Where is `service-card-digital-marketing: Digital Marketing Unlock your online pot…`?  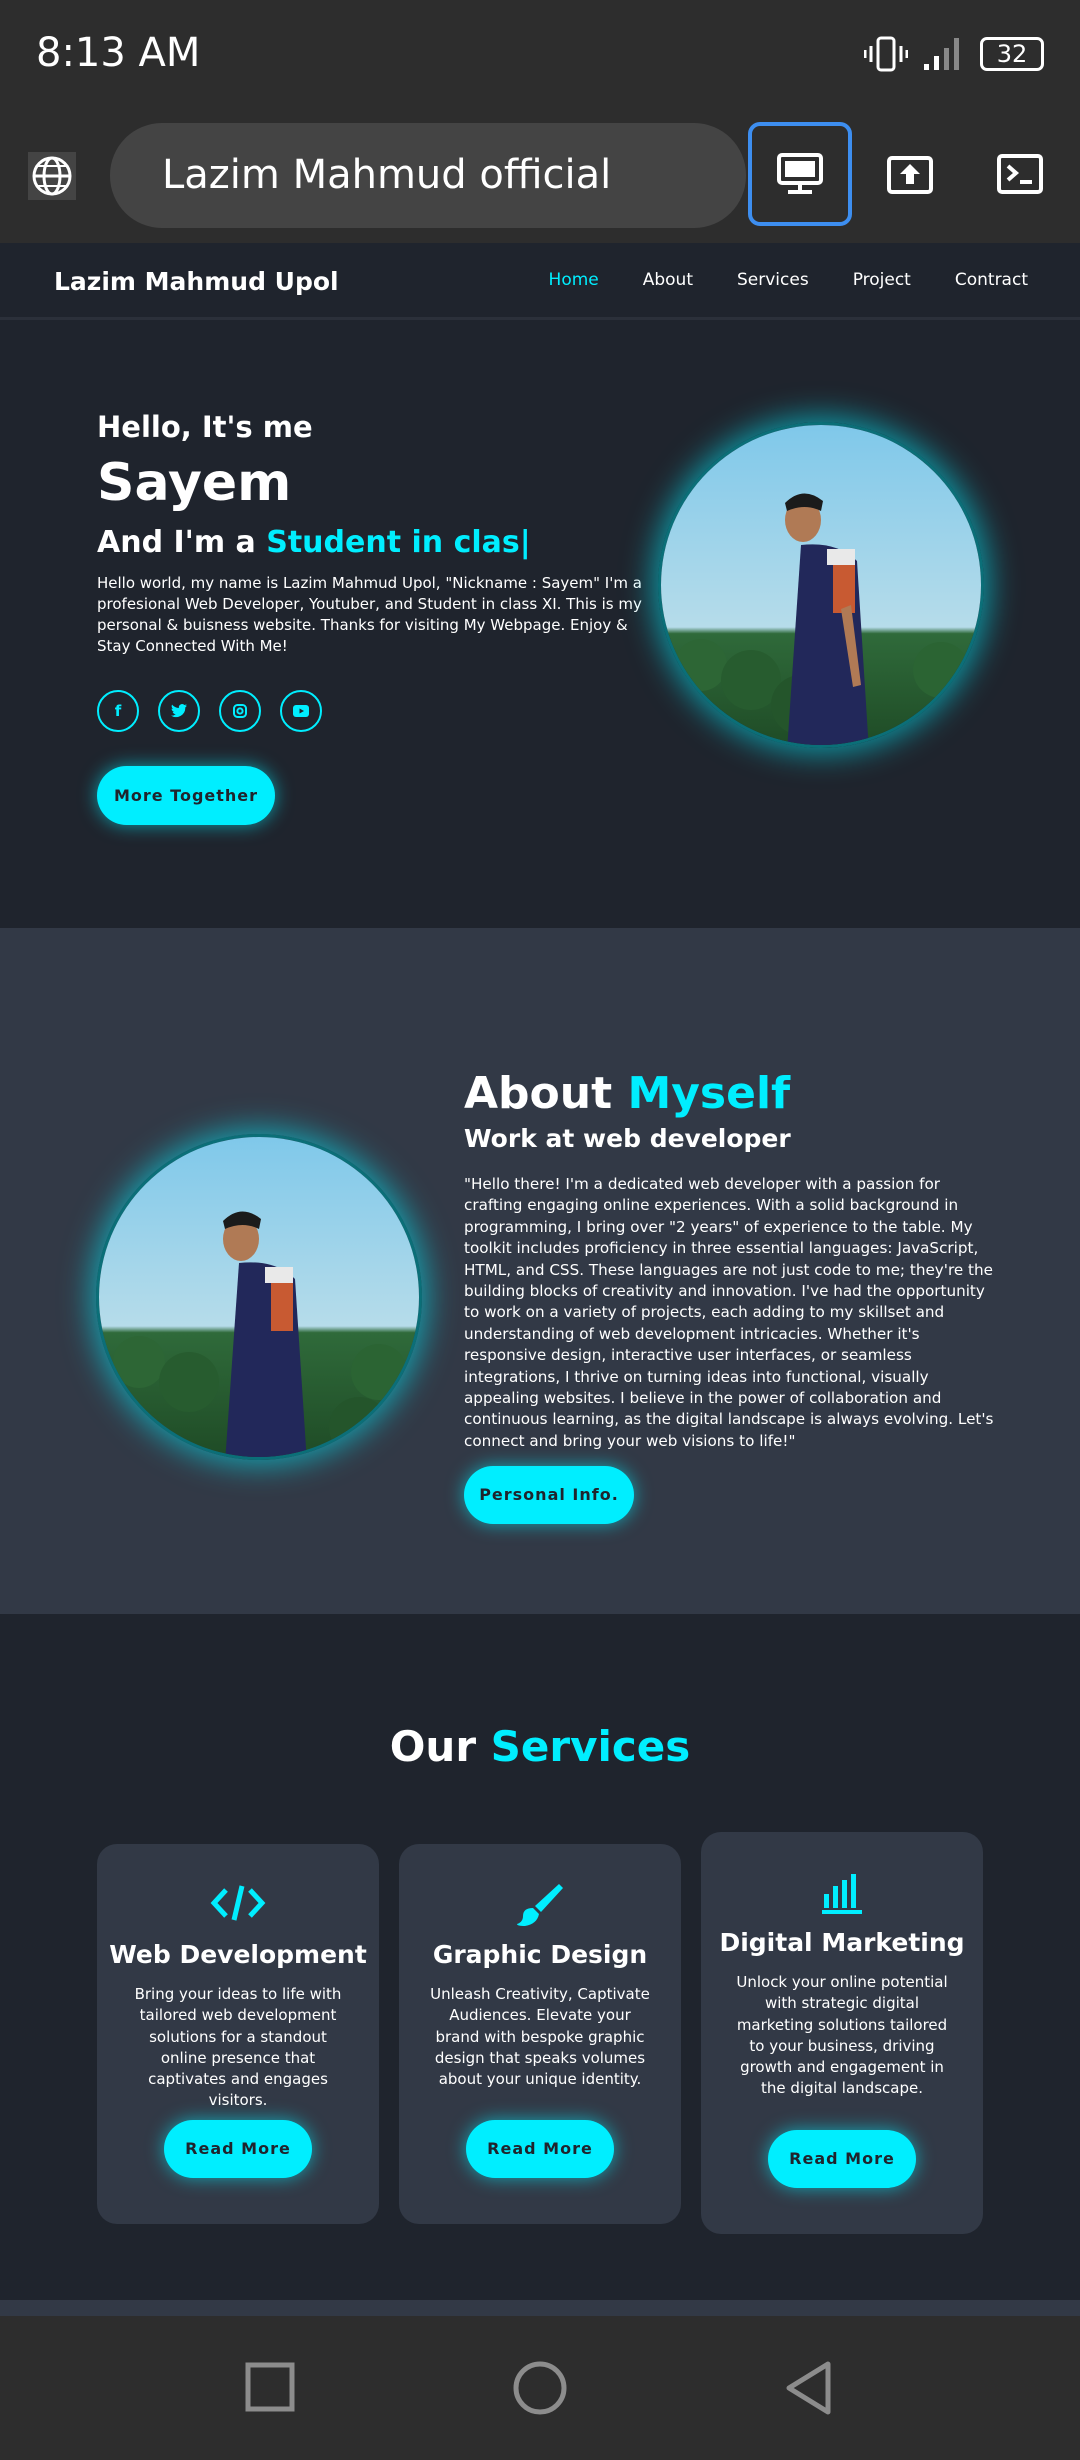 service-card-digital-marketing: Digital Marketing Unlock your online pot… is located at coordinates (842, 2033).